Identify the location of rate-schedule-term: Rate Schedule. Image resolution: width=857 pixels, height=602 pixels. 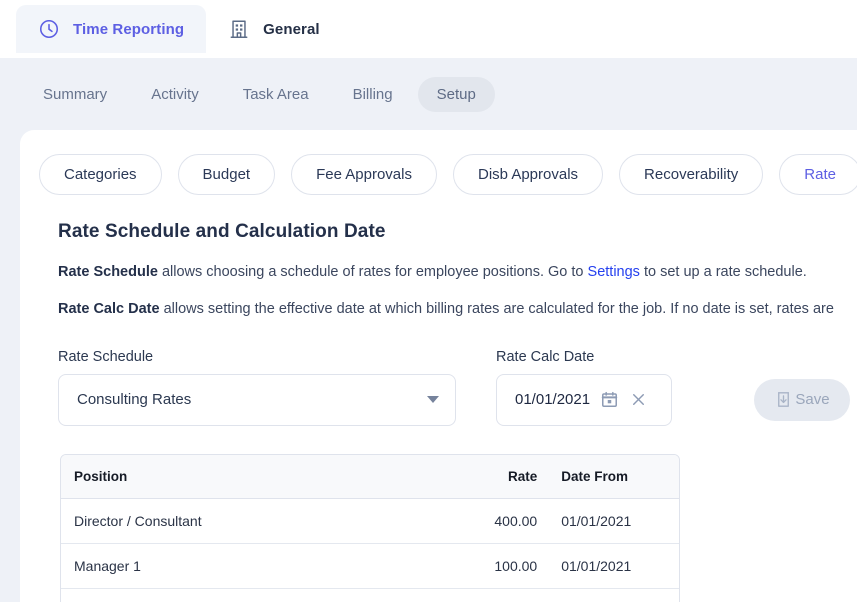
(108, 272).